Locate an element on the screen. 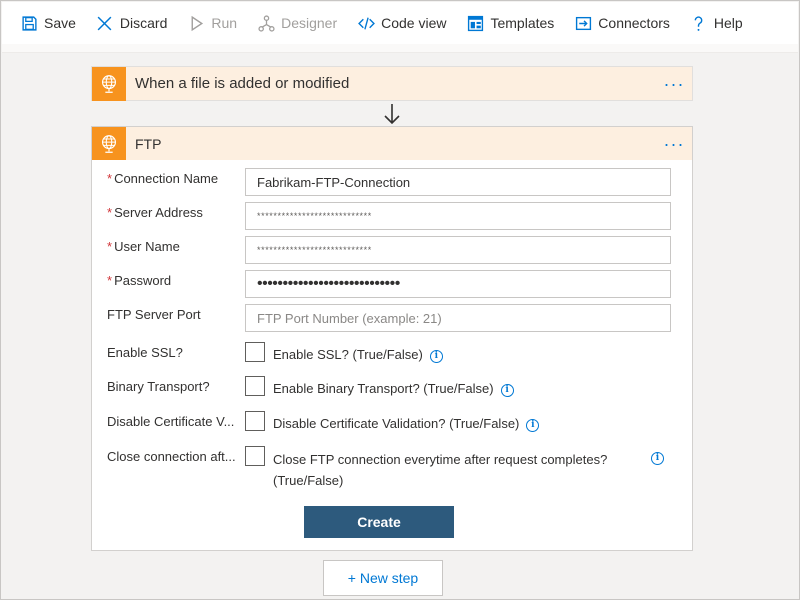  connectors-button: Connectors is located at coordinates (622, 23).